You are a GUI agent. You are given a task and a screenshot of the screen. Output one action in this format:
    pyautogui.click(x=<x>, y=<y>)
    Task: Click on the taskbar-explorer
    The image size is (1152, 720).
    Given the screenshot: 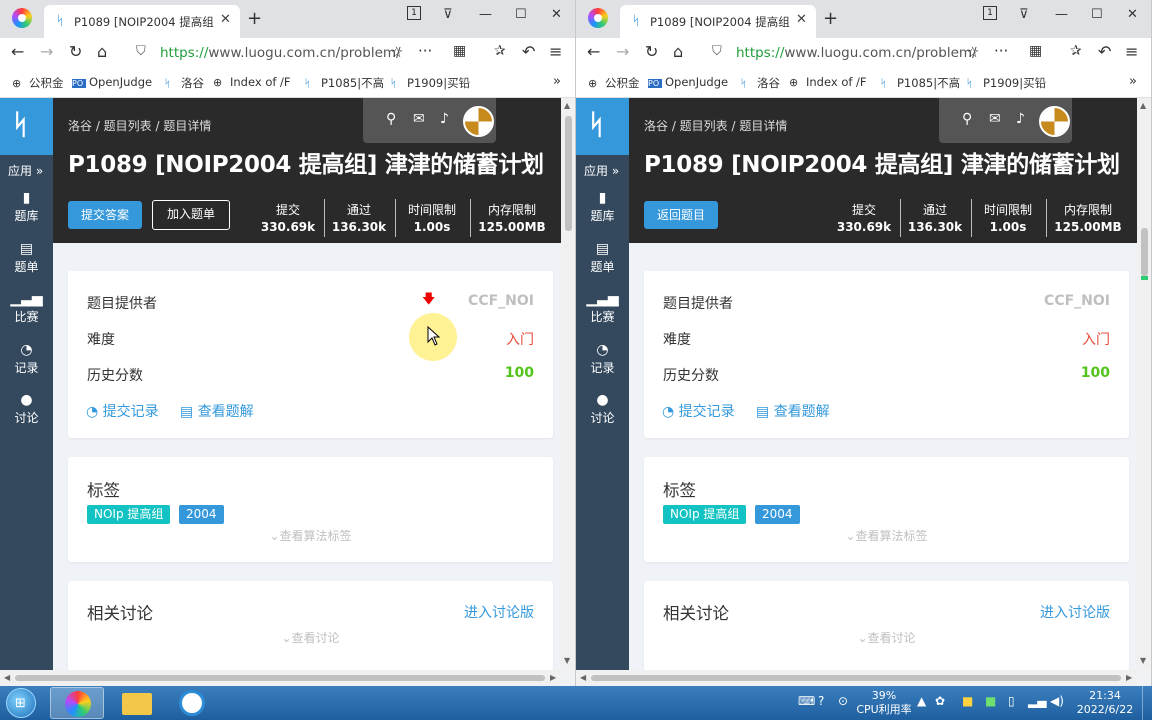 What is the action you would take?
    pyautogui.click(x=137, y=703)
    